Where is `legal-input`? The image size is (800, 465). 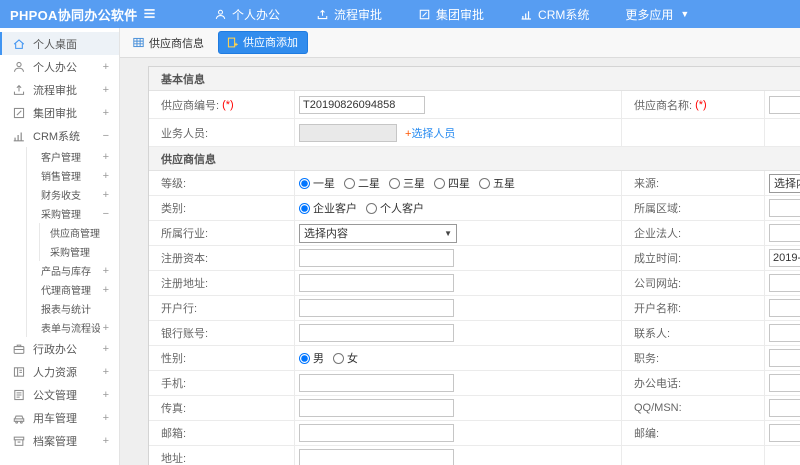 legal-input is located at coordinates (784, 233).